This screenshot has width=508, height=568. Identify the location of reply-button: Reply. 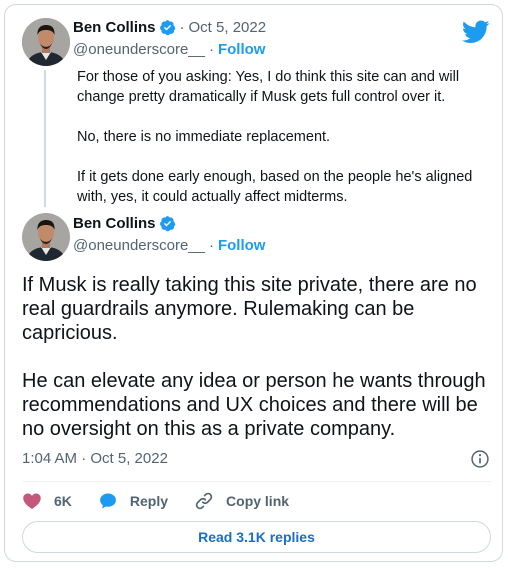
(133, 501).